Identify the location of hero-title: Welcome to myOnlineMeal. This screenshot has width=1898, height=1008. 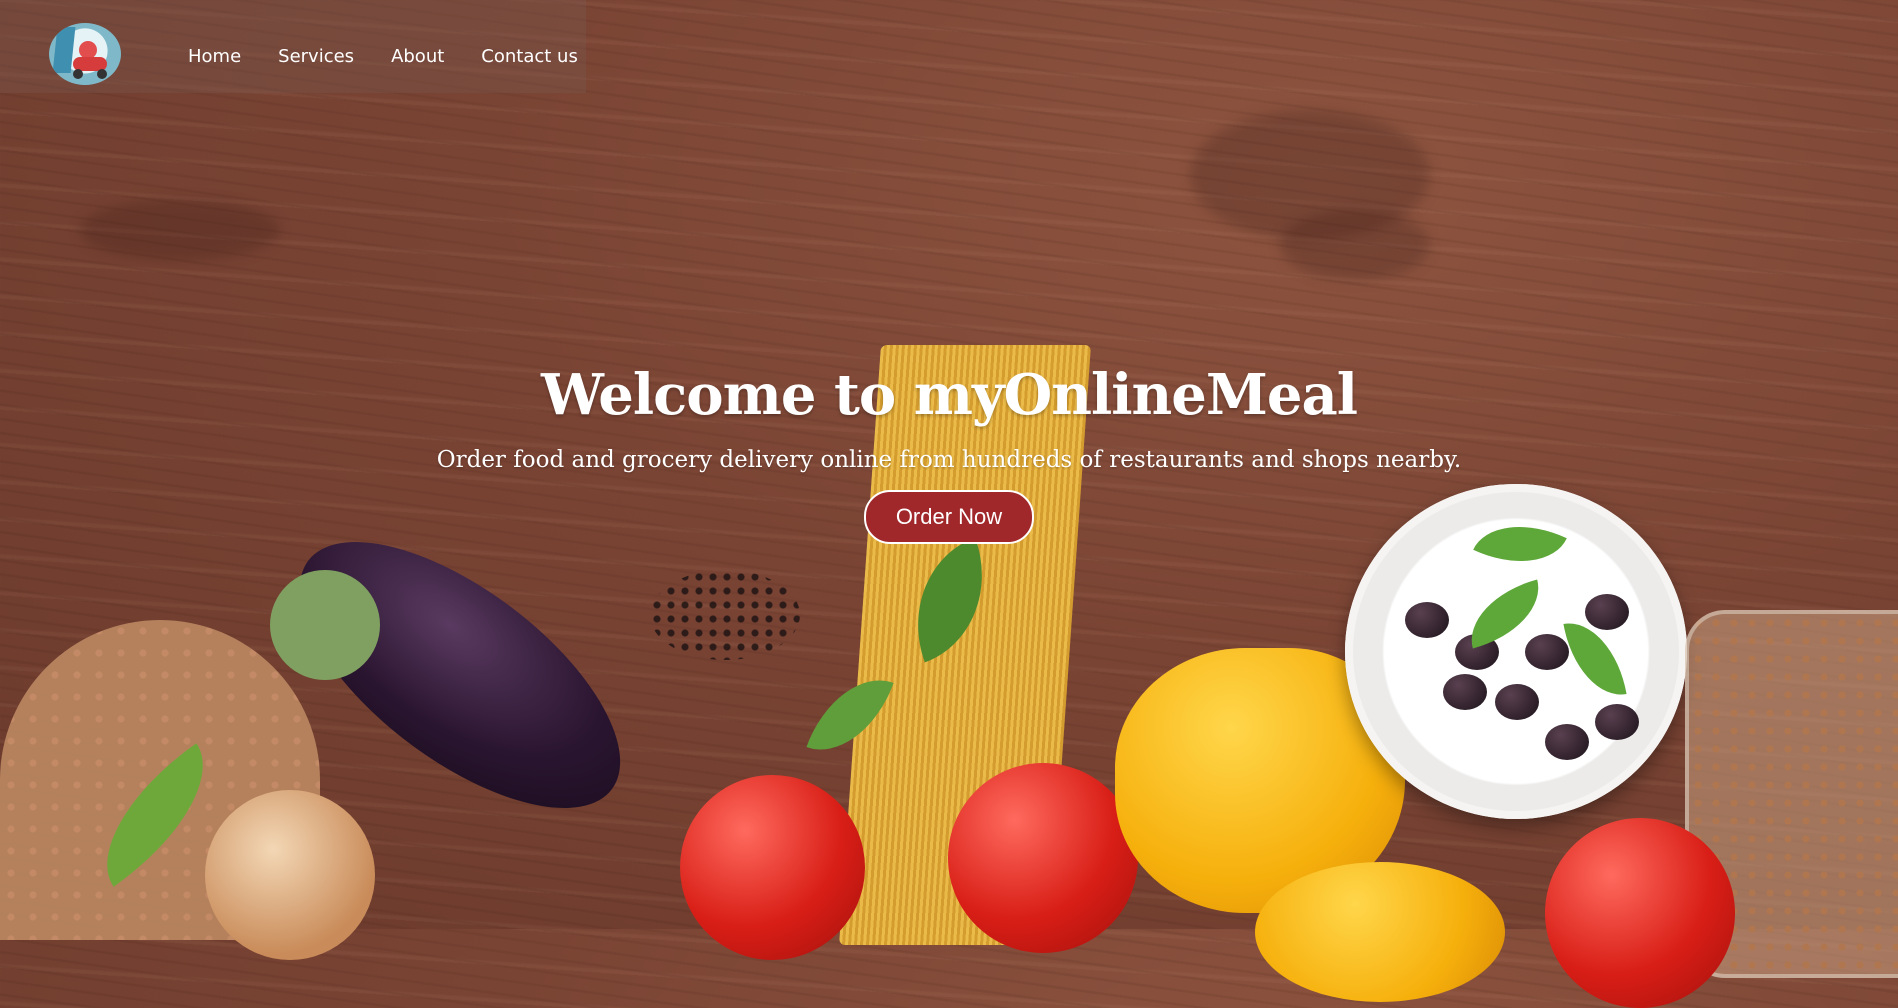
(949, 395).